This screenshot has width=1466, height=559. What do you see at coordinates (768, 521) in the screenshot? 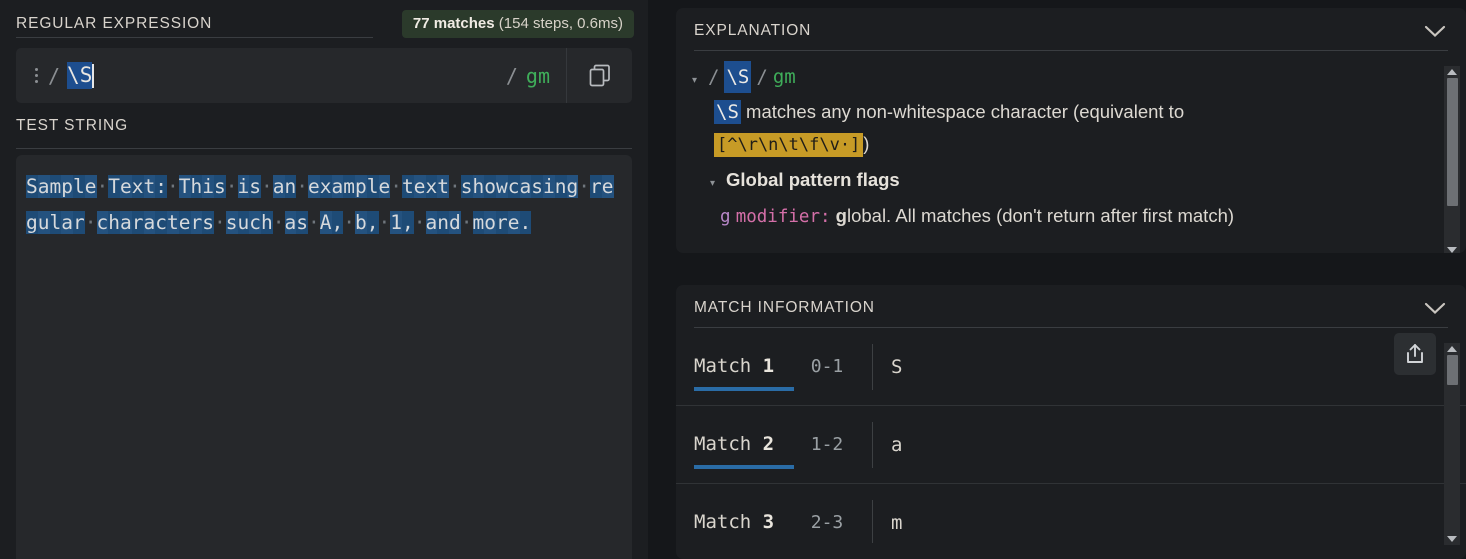
I see `match-label-number: 3` at bounding box center [768, 521].